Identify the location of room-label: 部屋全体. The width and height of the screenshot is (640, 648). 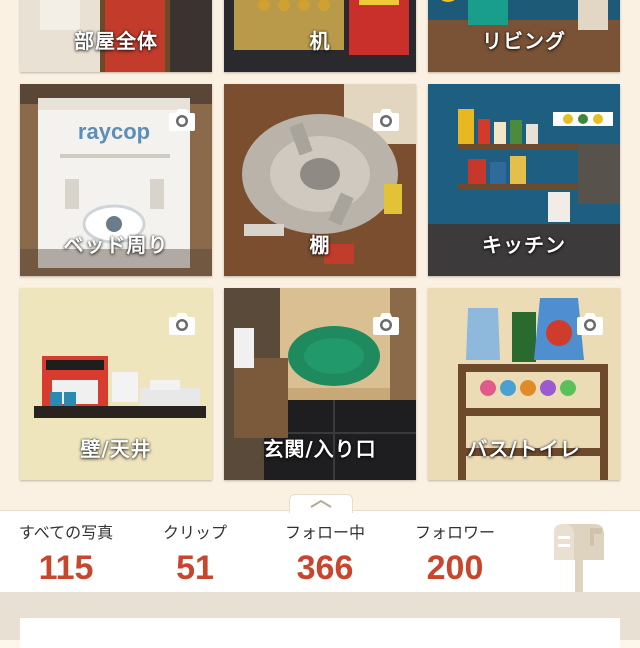
(116, 41).